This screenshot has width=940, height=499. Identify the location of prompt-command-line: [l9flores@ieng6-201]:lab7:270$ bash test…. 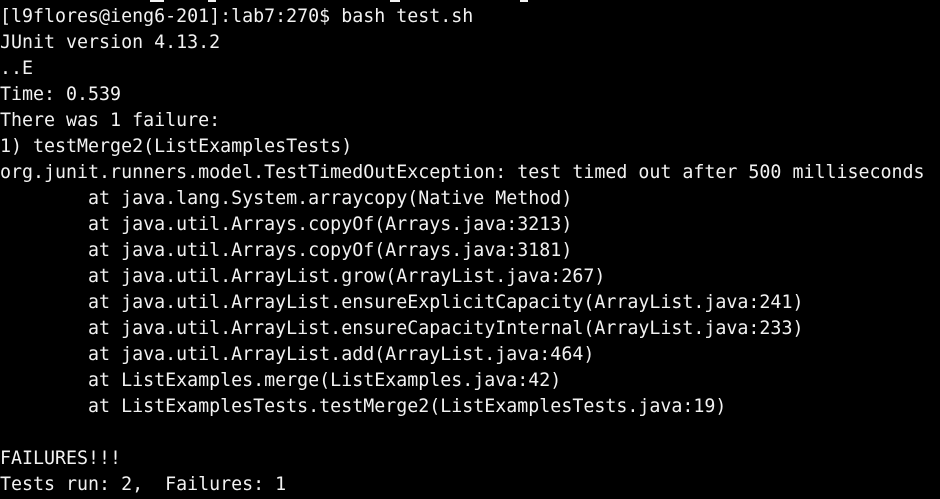
(237, 16).